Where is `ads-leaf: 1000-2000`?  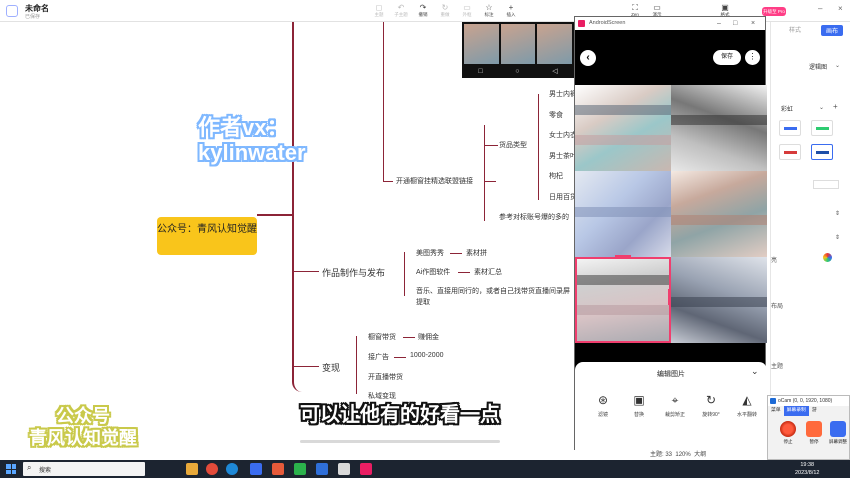
ads-leaf: 1000-2000 is located at coordinates (426, 355).